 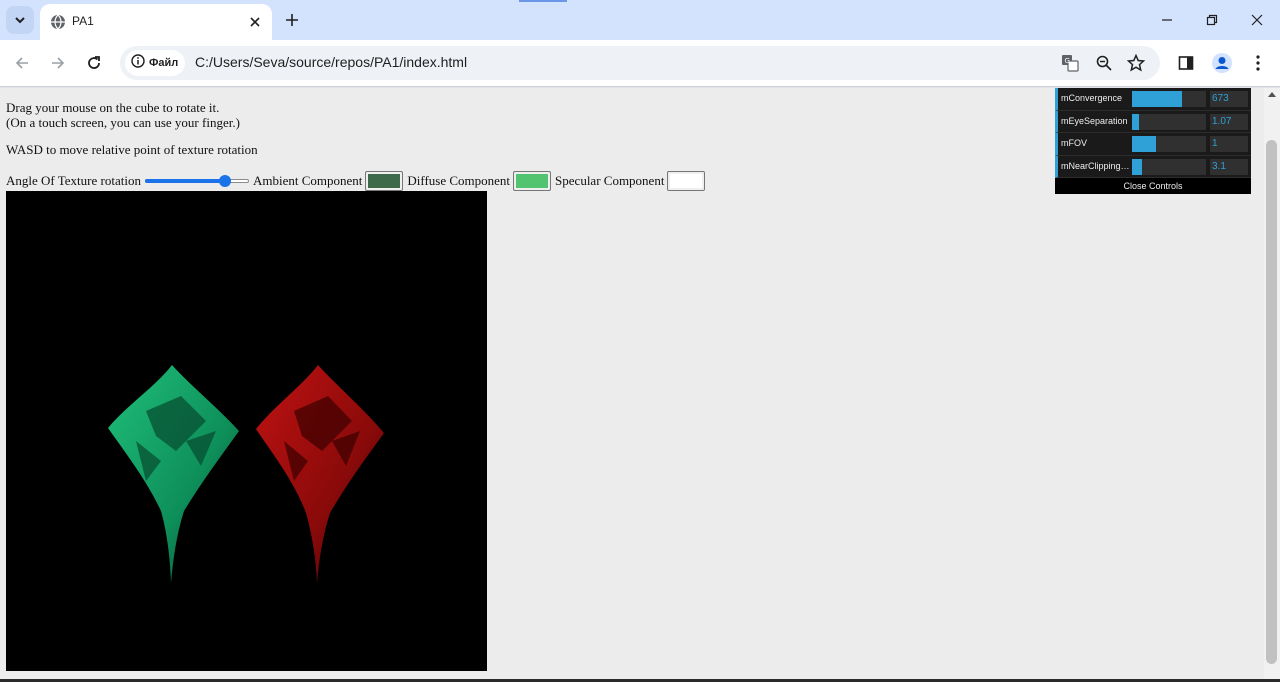 I want to click on gui-label: mEyeSeparation, so click(x=1094, y=120).